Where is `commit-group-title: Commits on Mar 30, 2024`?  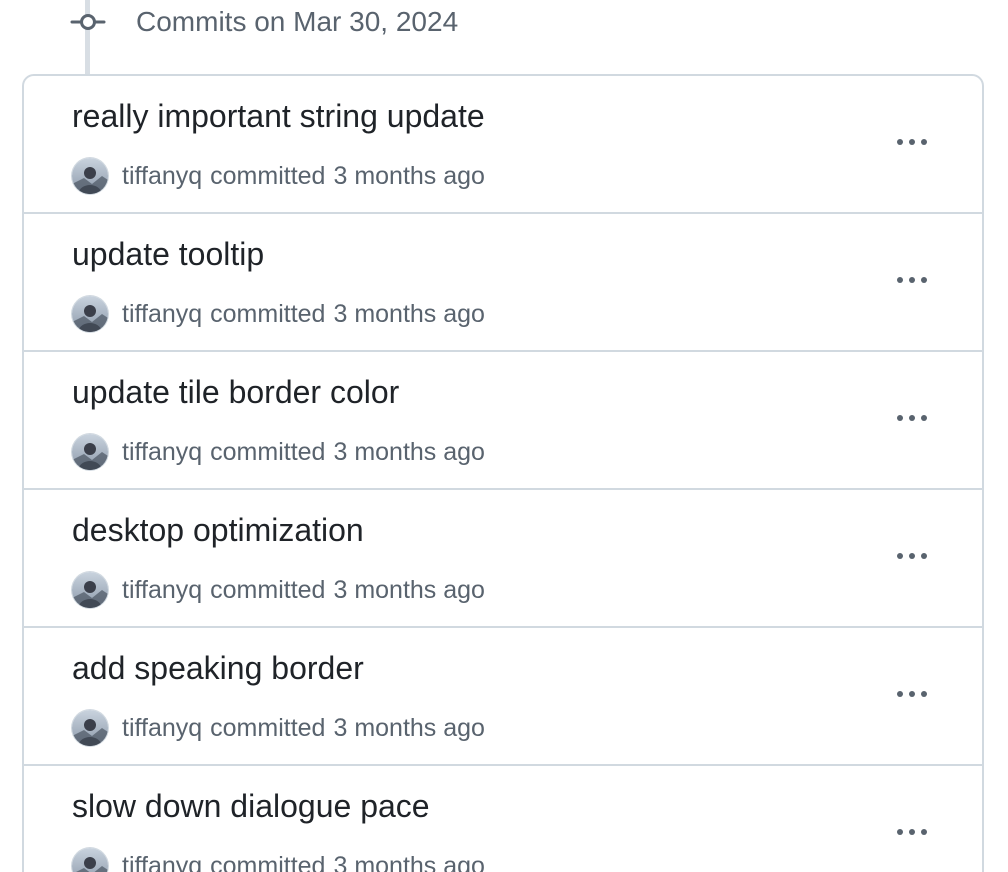 commit-group-title: Commits on Mar 30, 2024 is located at coordinates (297, 21).